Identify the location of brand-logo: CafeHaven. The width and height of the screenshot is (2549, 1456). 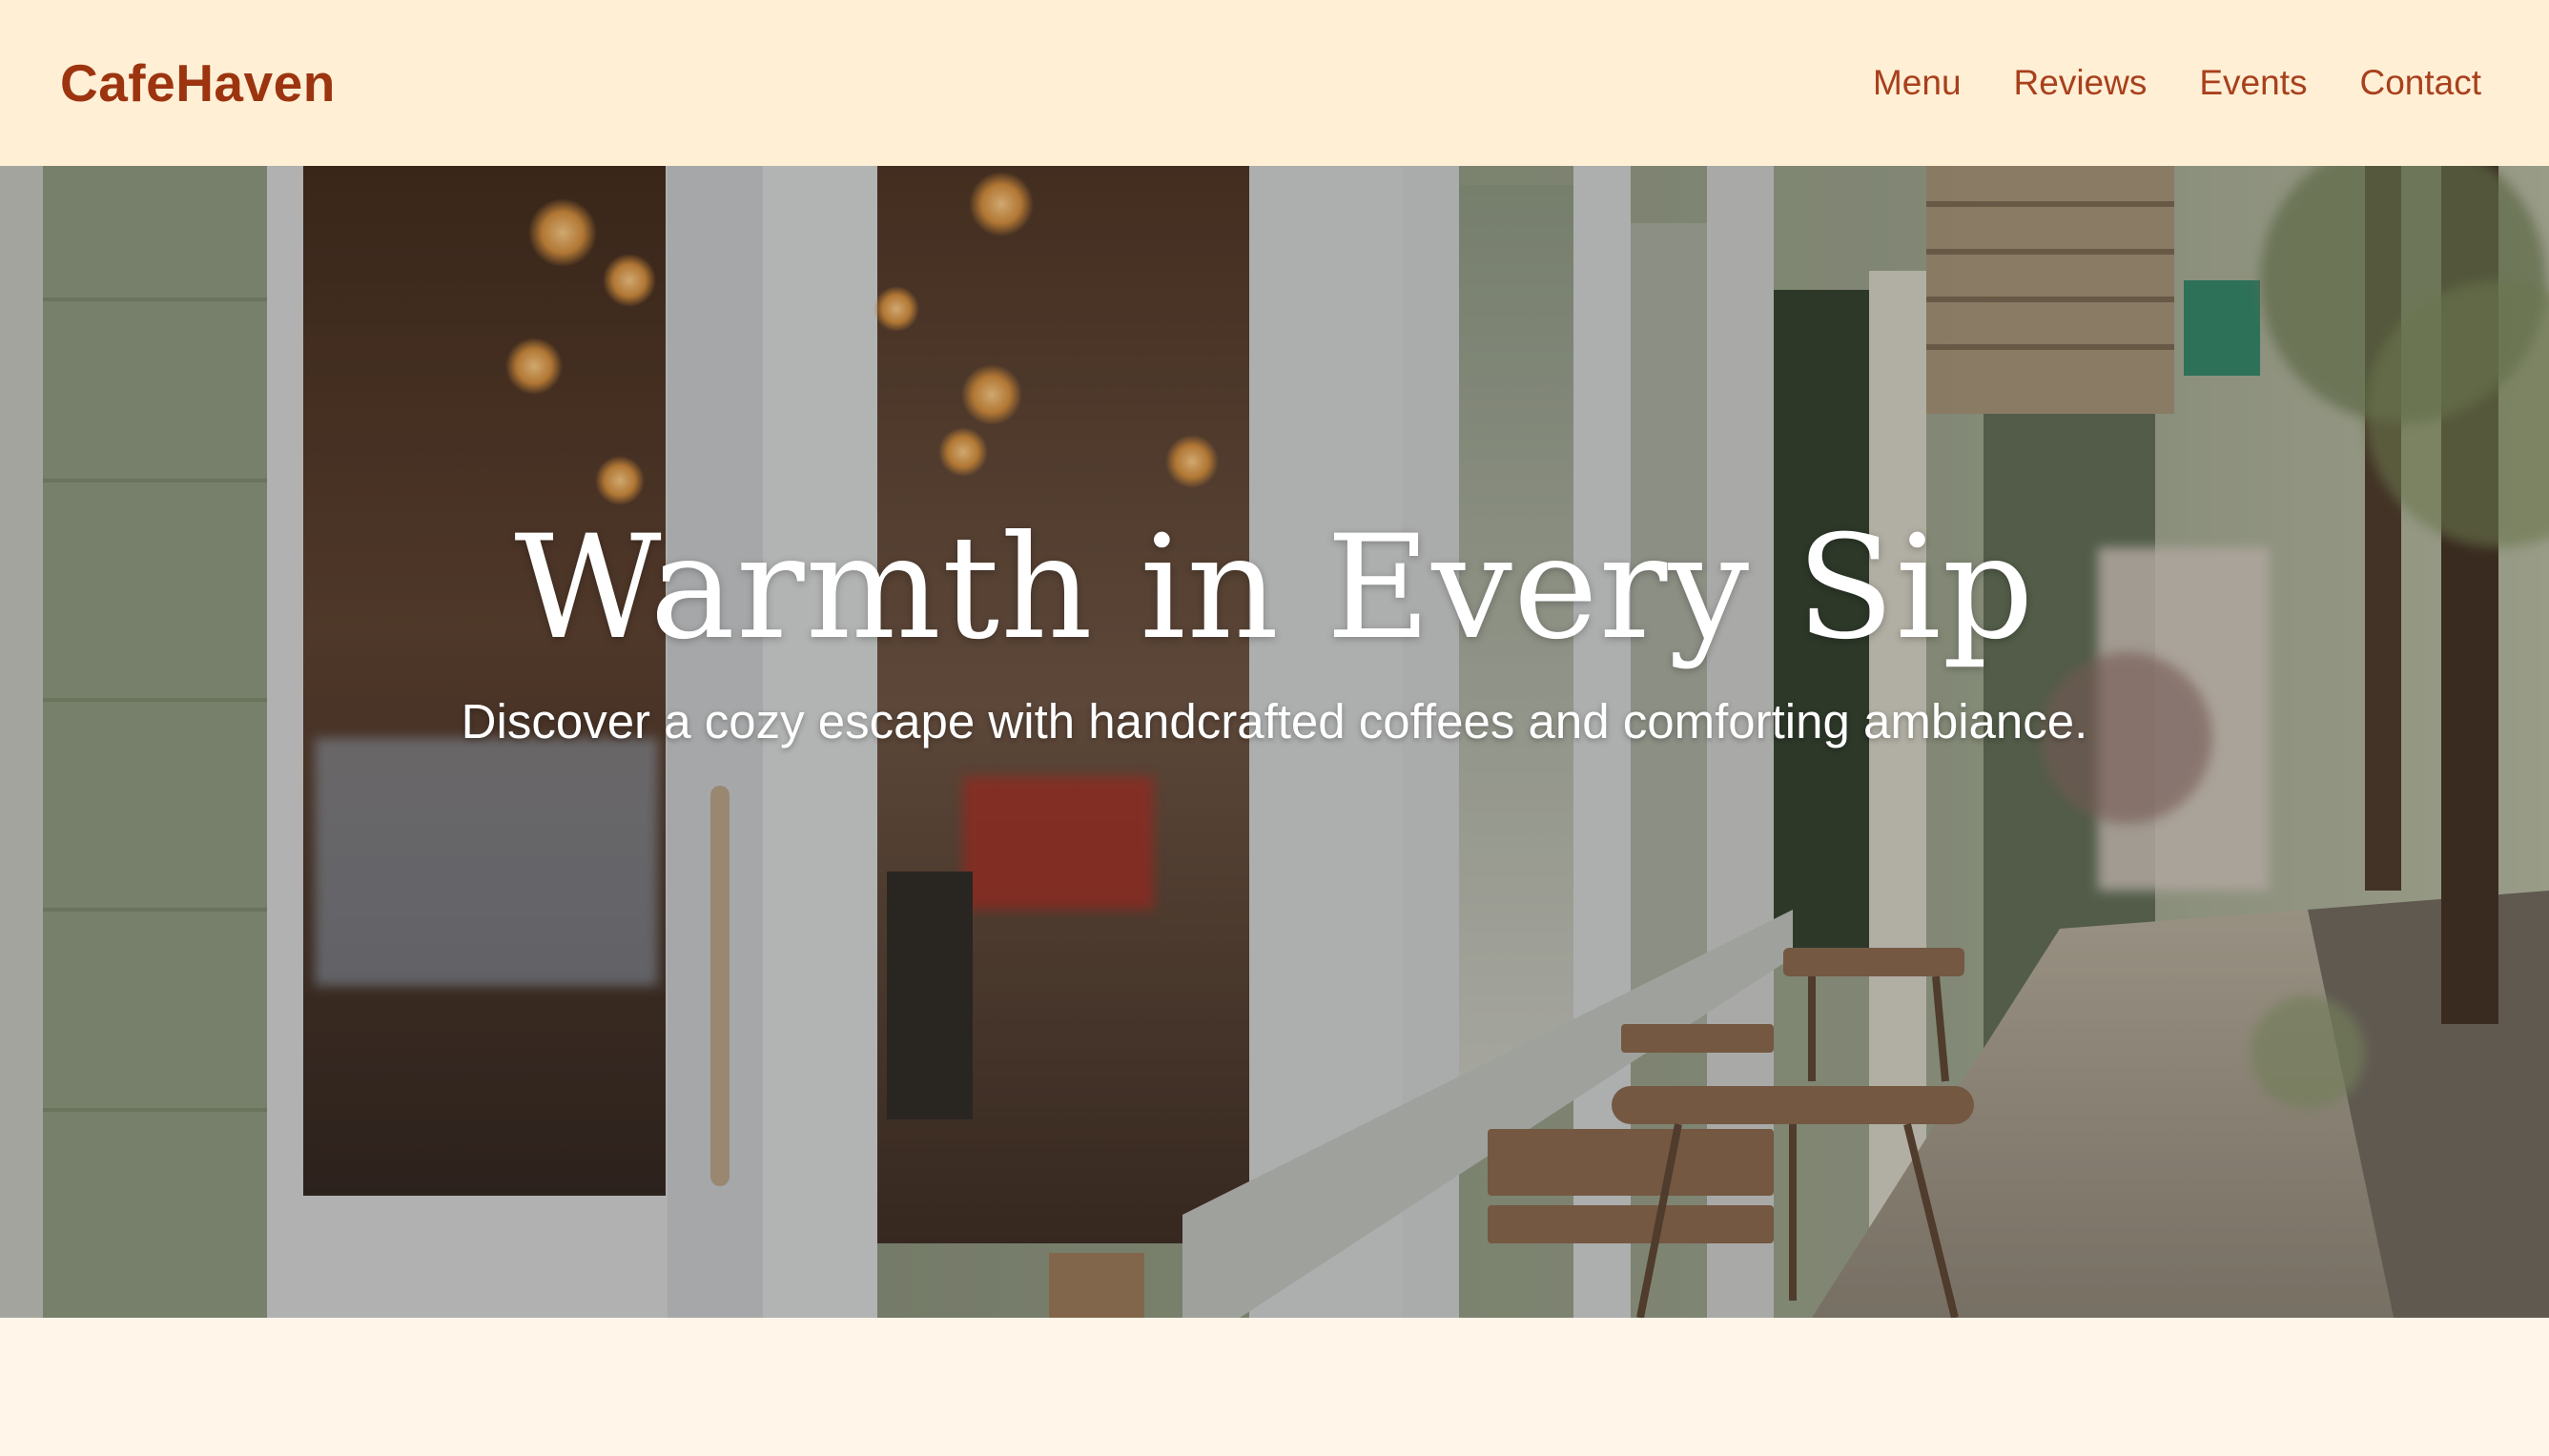
(198, 82).